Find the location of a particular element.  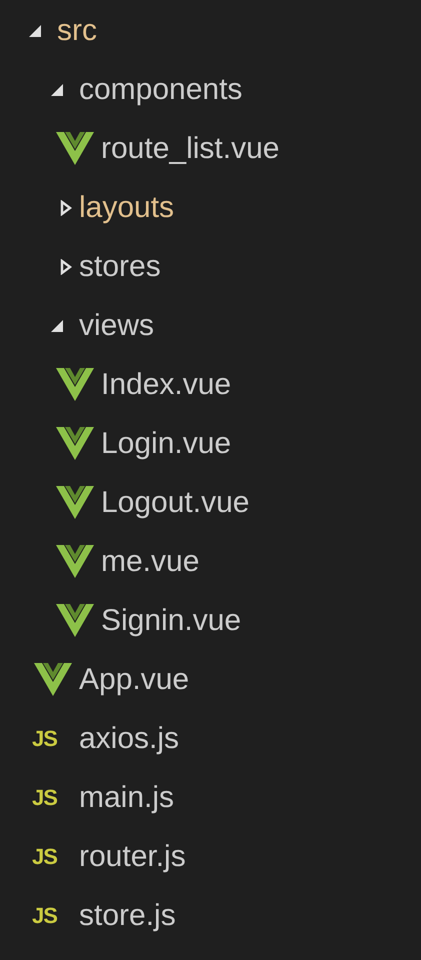

file-name: Logout.vue is located at coordinates (175, 503).